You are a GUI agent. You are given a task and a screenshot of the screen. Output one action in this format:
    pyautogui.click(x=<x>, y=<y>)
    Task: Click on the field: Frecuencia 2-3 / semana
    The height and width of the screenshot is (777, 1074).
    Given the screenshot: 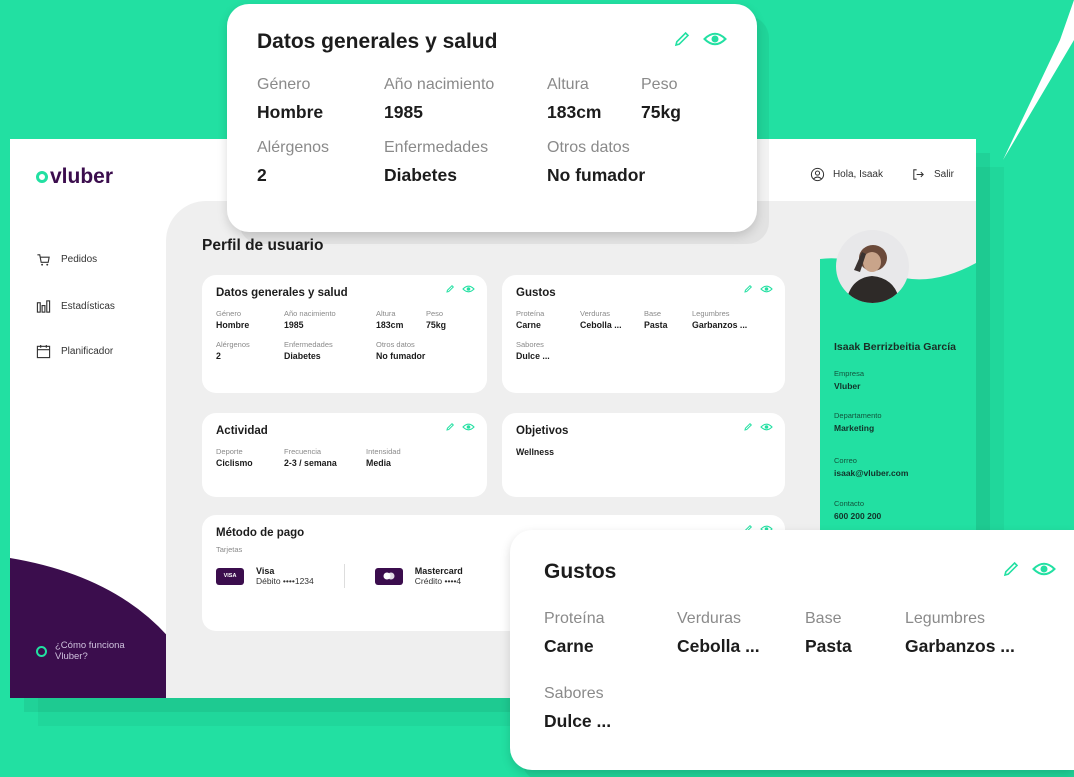 What is the action you would take?
    pyautogui.click(x=310, y=457)
    